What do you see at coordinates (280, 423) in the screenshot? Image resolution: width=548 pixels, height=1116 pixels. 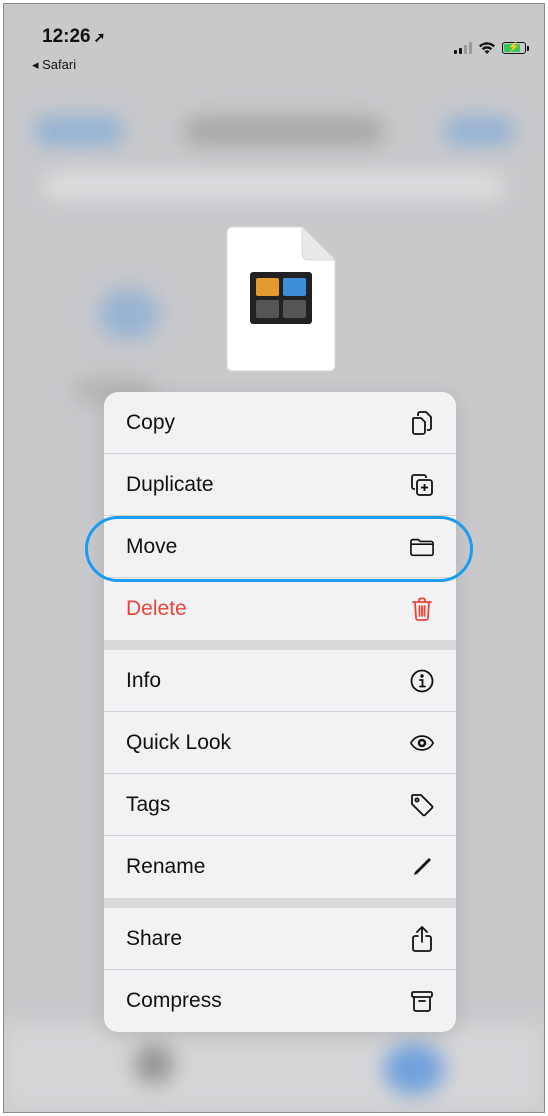 I see `menu-item-copy: Copy` at bounding box center [280, 423].